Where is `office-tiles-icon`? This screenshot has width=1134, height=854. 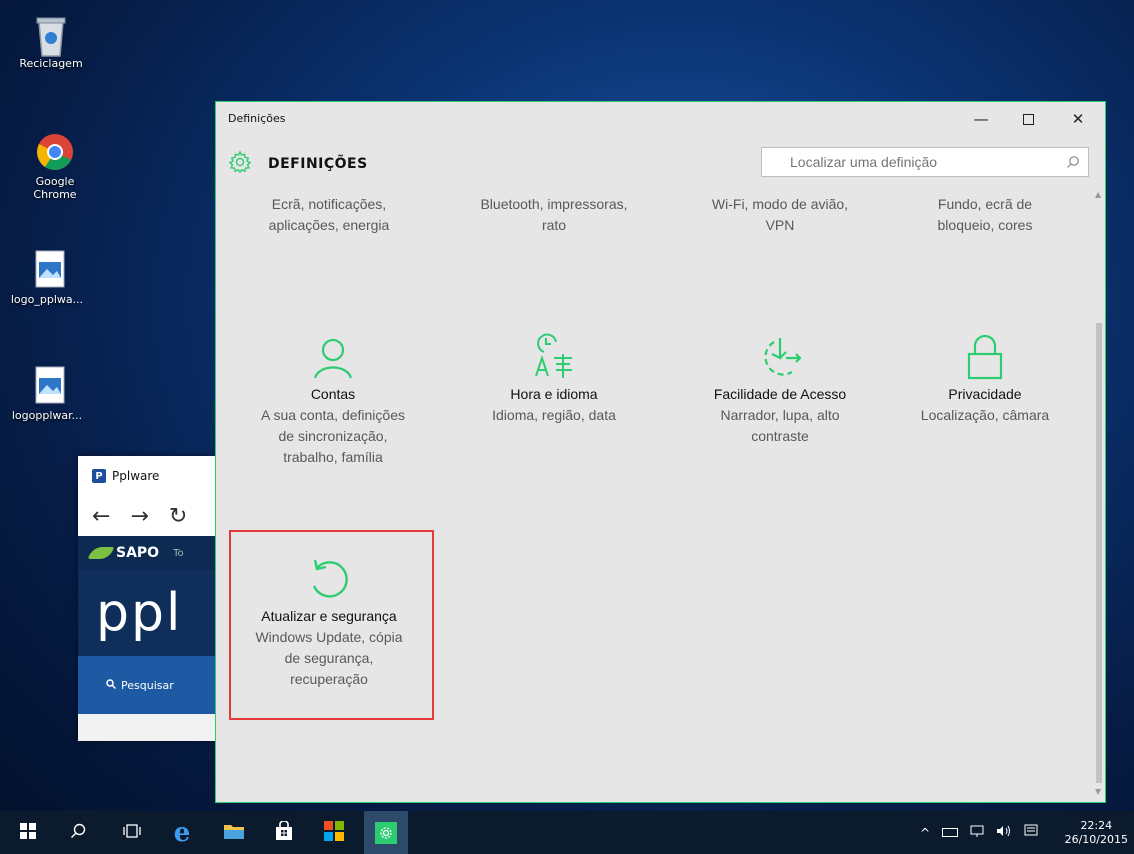 office-tiles-icon is located at coordinates (334, 832).